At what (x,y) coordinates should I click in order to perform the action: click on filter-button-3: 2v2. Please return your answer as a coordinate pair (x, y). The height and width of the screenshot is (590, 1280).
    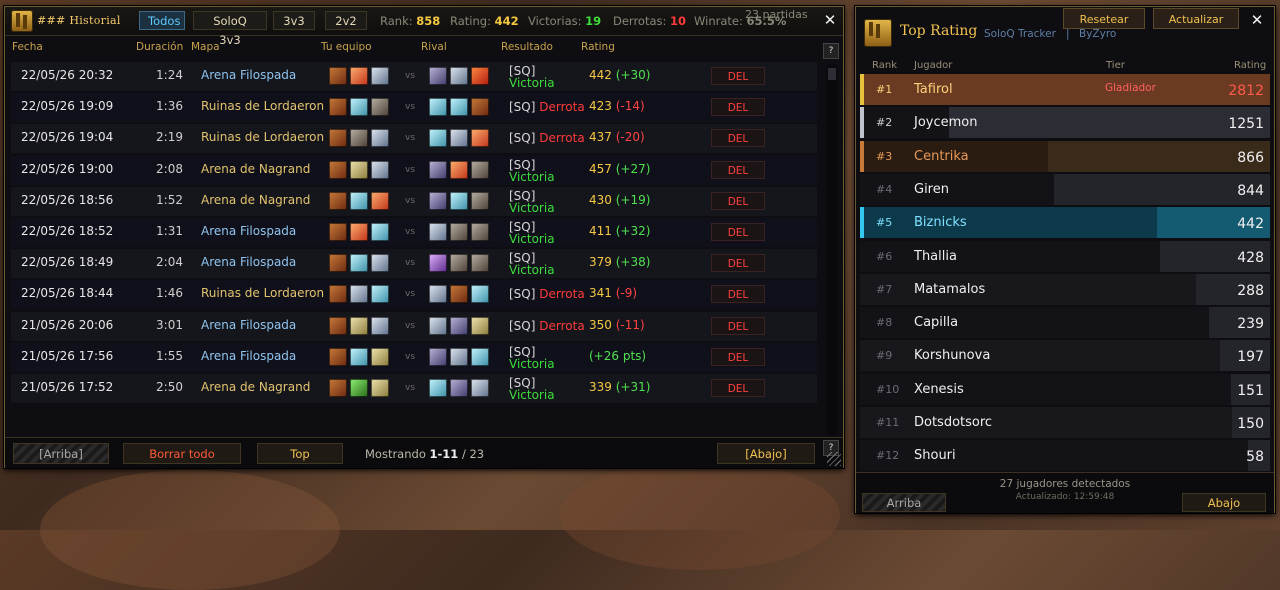
    Looking at the image, I should click on (346, 20).